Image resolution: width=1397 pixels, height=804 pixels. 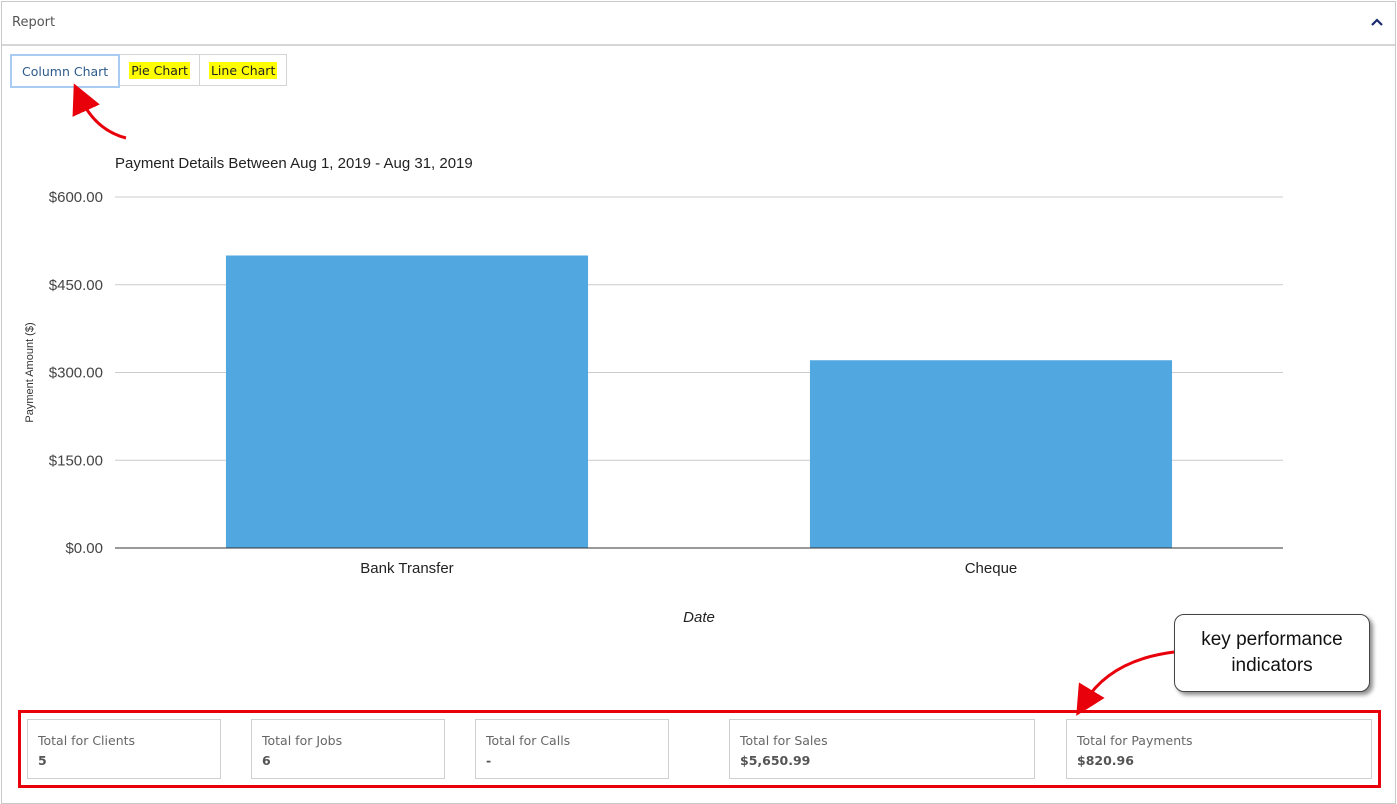 What do you see at coordinates (991, 568) in the screenshot?
I see `x-tick-label: Cheque` at bounding box center [991, 568].